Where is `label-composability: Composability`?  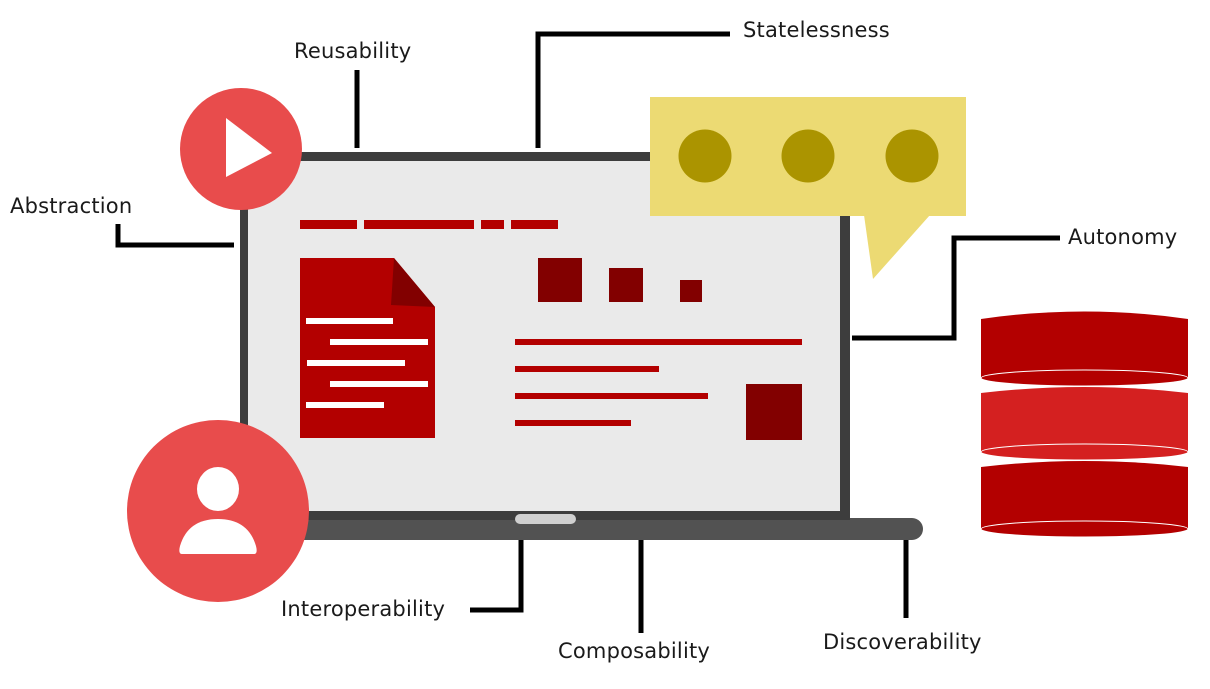
label-composability: Composability is located at coordinates (634, 651).